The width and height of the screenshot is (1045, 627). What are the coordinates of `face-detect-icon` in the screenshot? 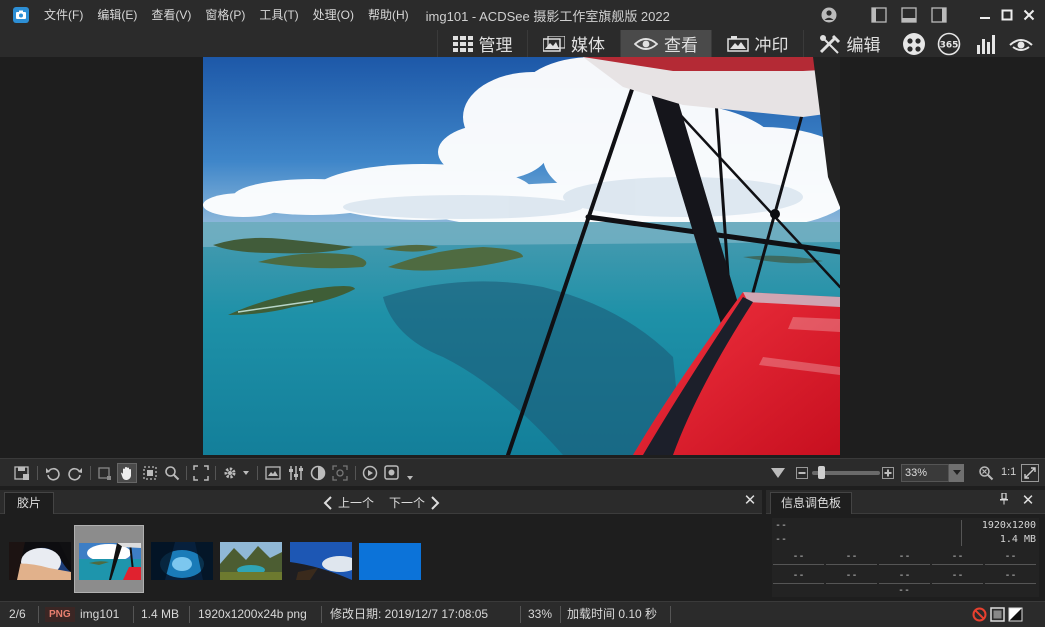 It's located at (340, 473).